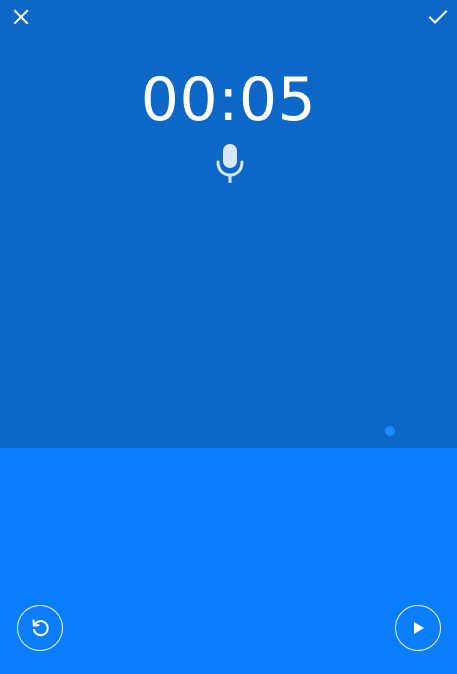 Image resolution: width=457 pixels, height=674 pixels. What do you see at coordinates (228, 100) in the screenshot?
I see `elapsed-timer: 00:05` at bounding box center [228, 100].